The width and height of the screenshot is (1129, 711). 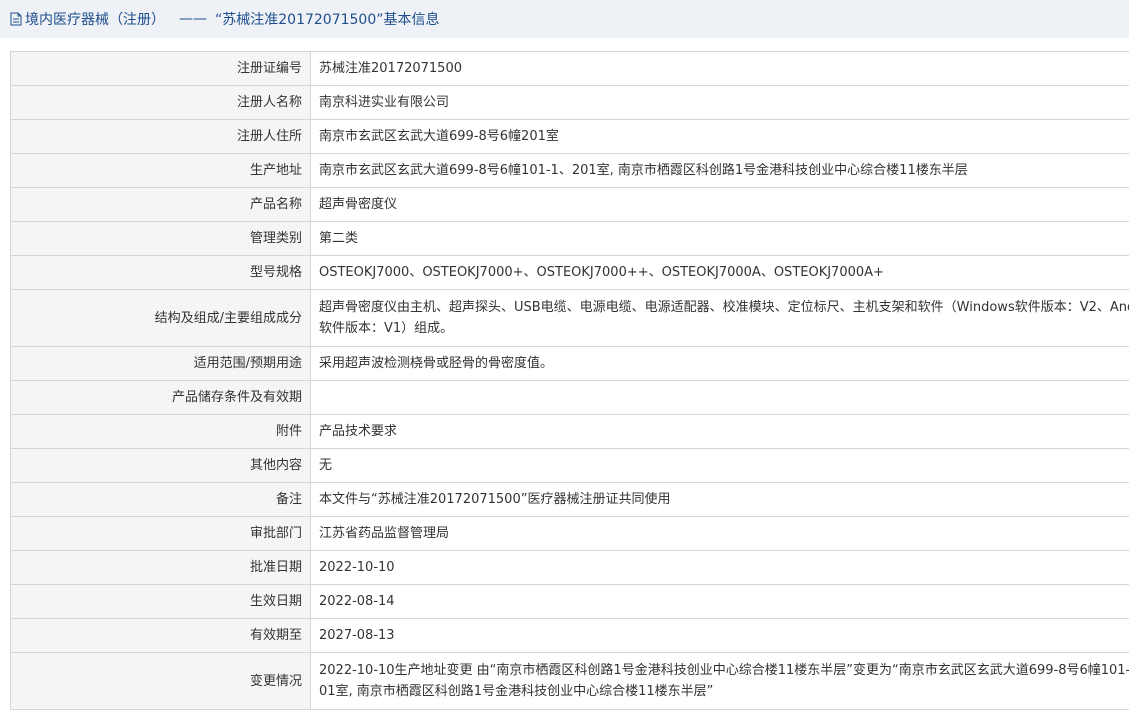 I want to click on field-label: 注册人住所, so click(x=160, y=136).